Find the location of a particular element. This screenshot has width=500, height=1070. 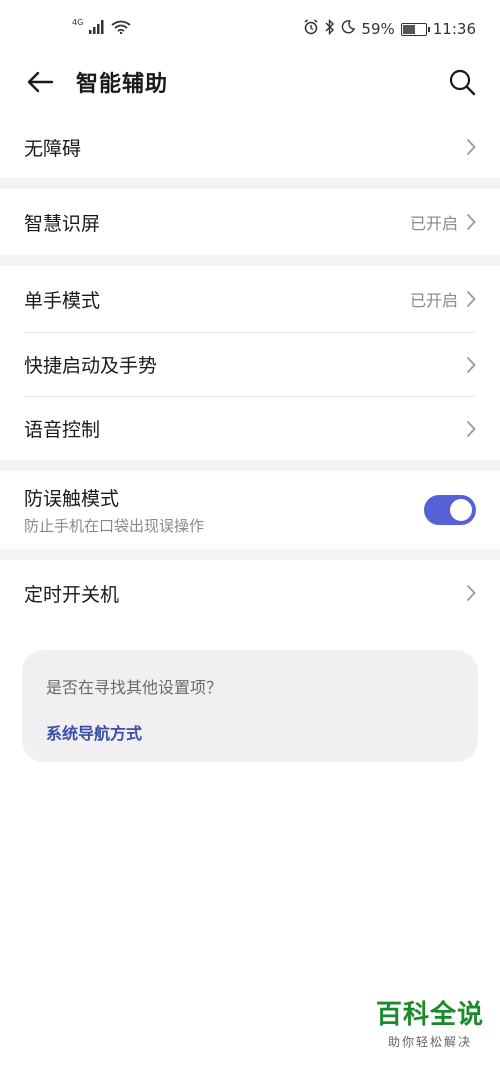

row-shortcuts-gestures: 快捷启动及手势 is located at coordinates (250, 364).